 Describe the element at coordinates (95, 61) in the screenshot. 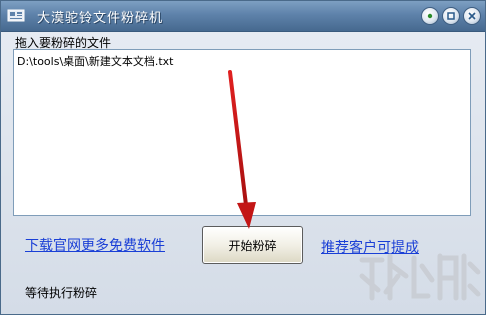

I see `file-list-item: D:\tools\桌面\新建文本文档.txt` at that location.